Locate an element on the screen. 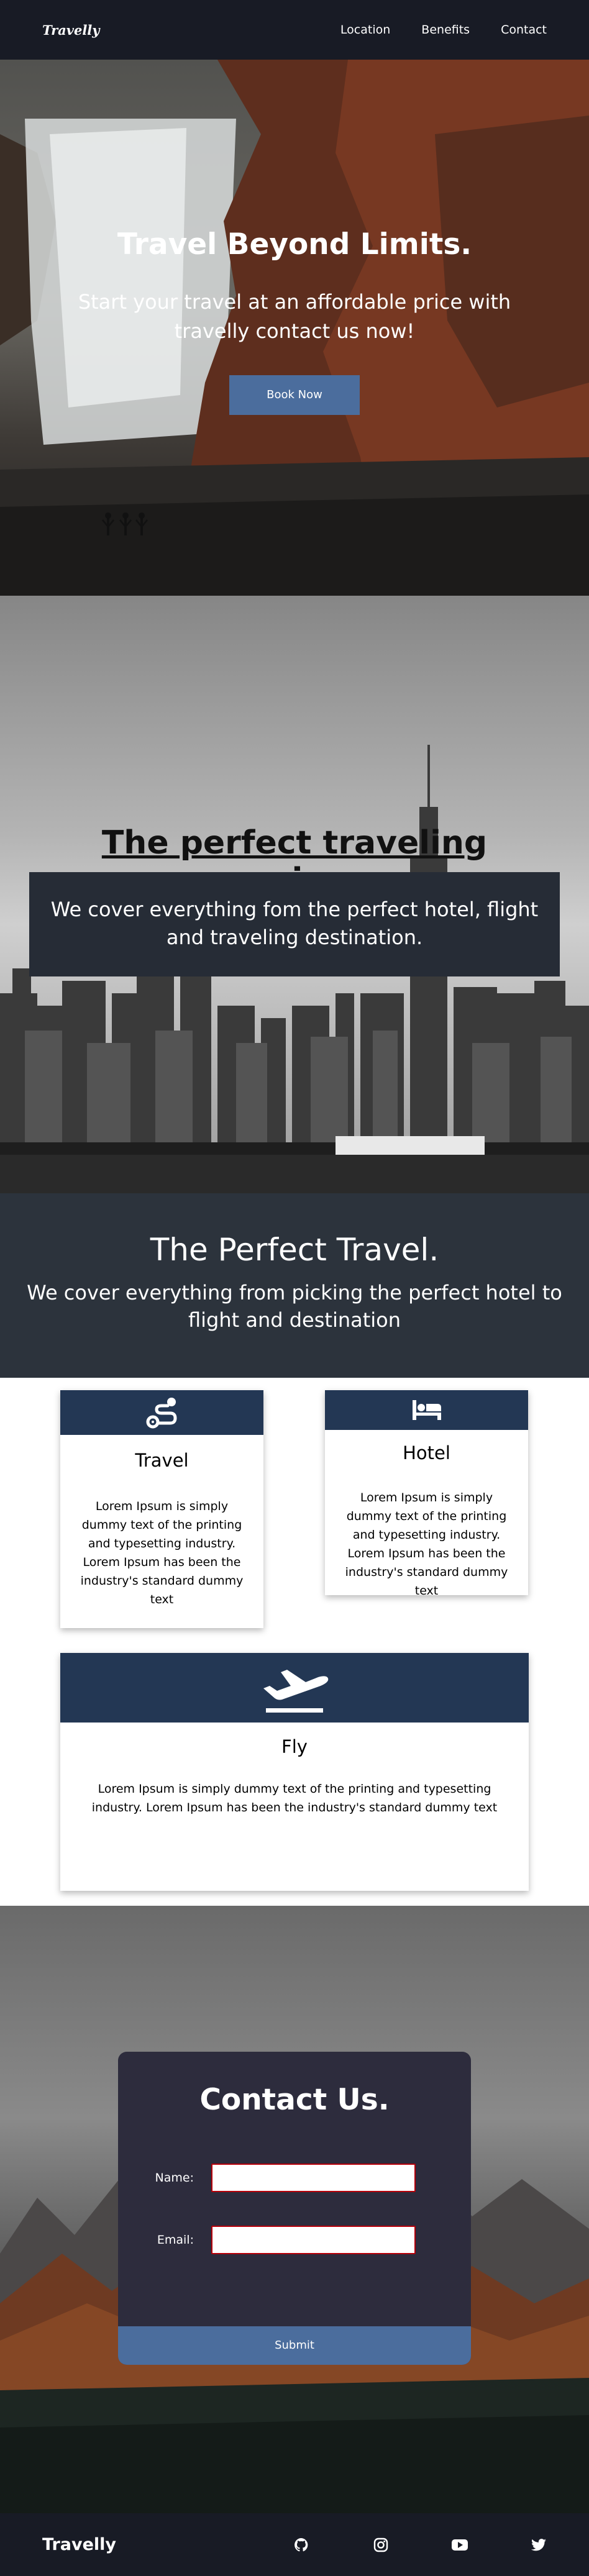 The width and height of the screenshot is (589, 2576). navbar: Travelly Location Benefits Contact is located at coordinates (294, 30).